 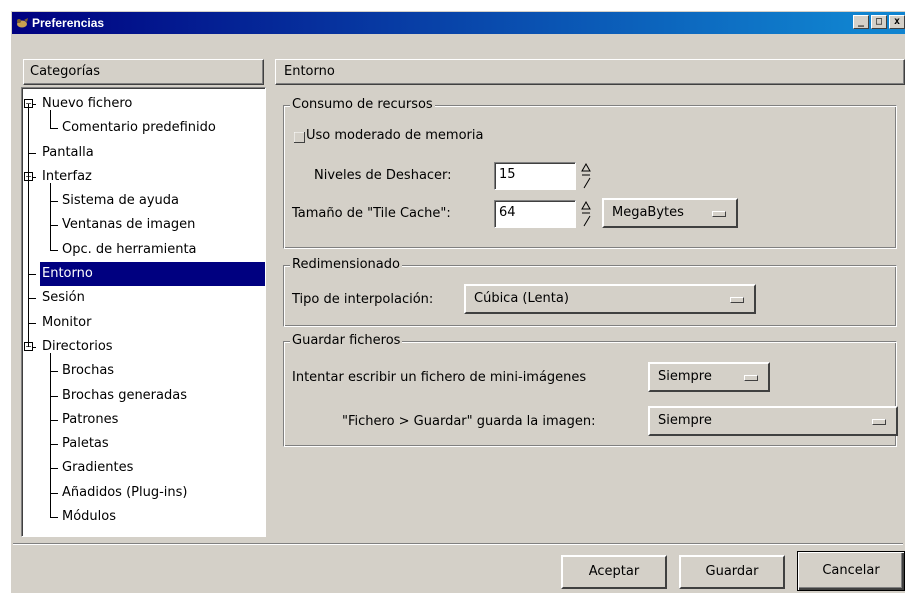 I want to click on tree-item: Paletas, so click(x=145, y=444).